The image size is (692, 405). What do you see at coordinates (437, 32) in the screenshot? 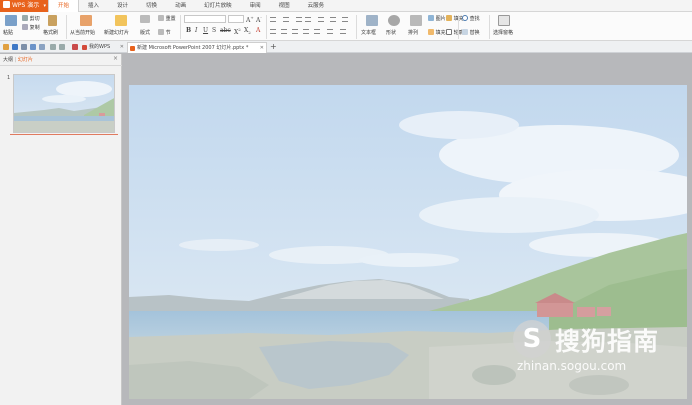
I see `fill-button: 填充` at bounding box center [437, 32].